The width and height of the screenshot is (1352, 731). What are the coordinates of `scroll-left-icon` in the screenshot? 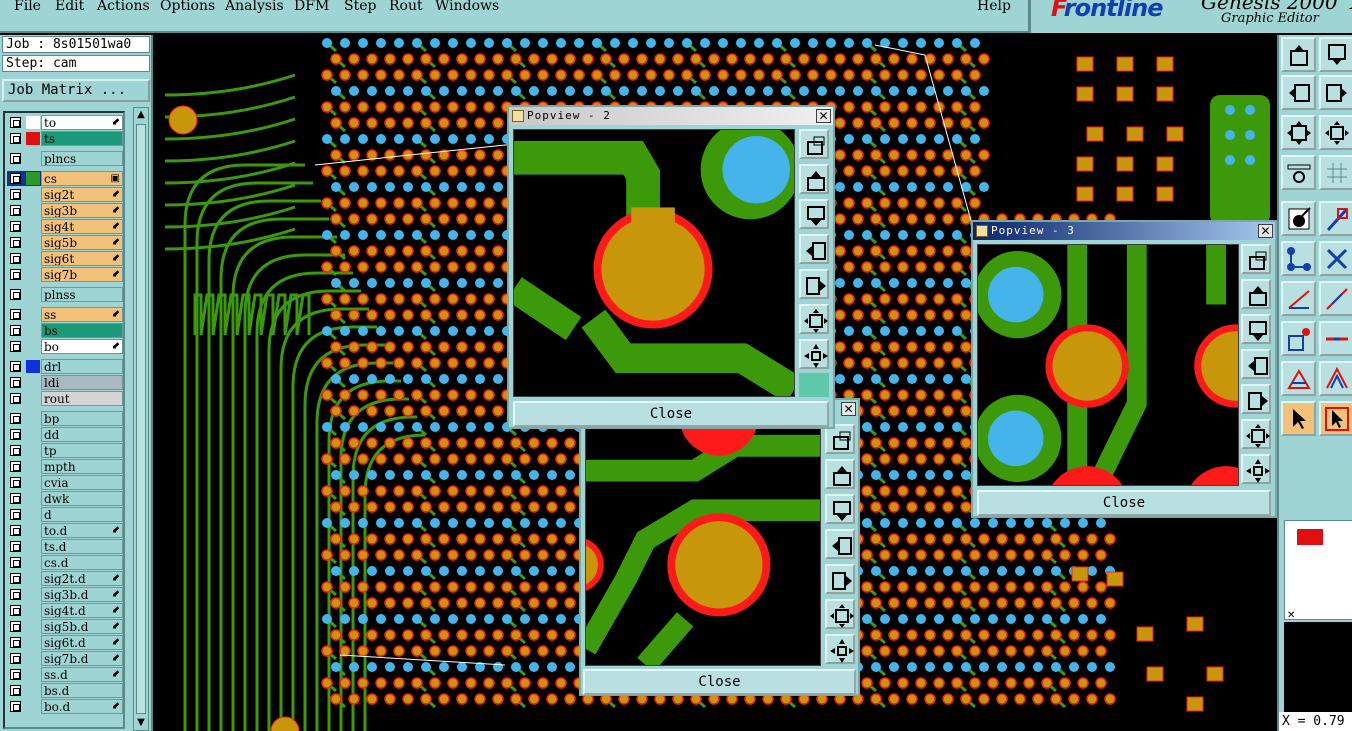 It's located at (840, 544).